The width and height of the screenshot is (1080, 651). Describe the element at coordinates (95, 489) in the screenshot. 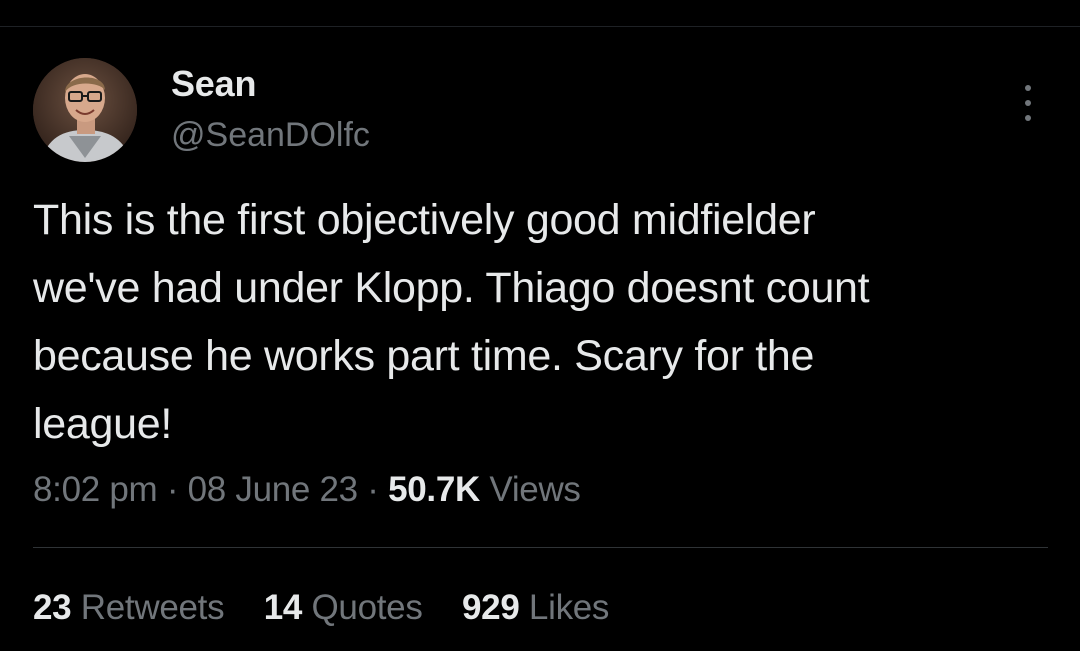

I see `tweet-time: 8:02 pm` at that location.